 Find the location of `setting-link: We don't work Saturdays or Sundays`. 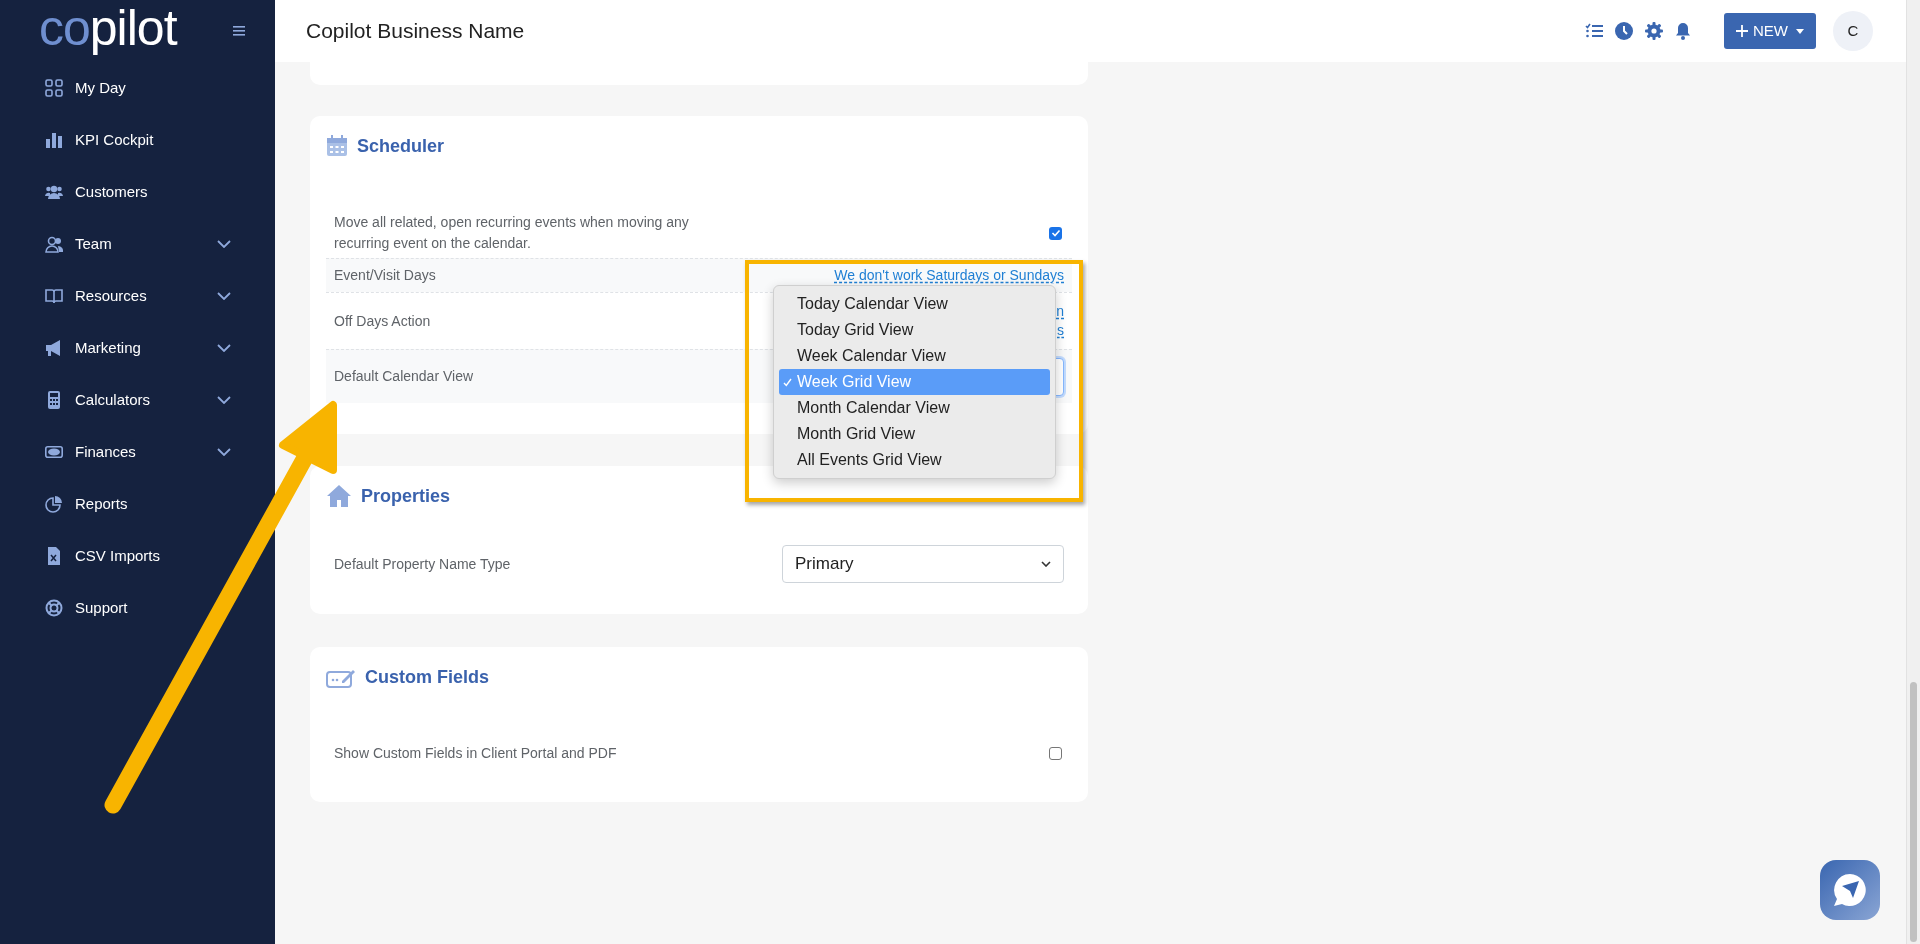

setting-link: We don't work Saturdays or Sundays is located at coordinates (949, 275).